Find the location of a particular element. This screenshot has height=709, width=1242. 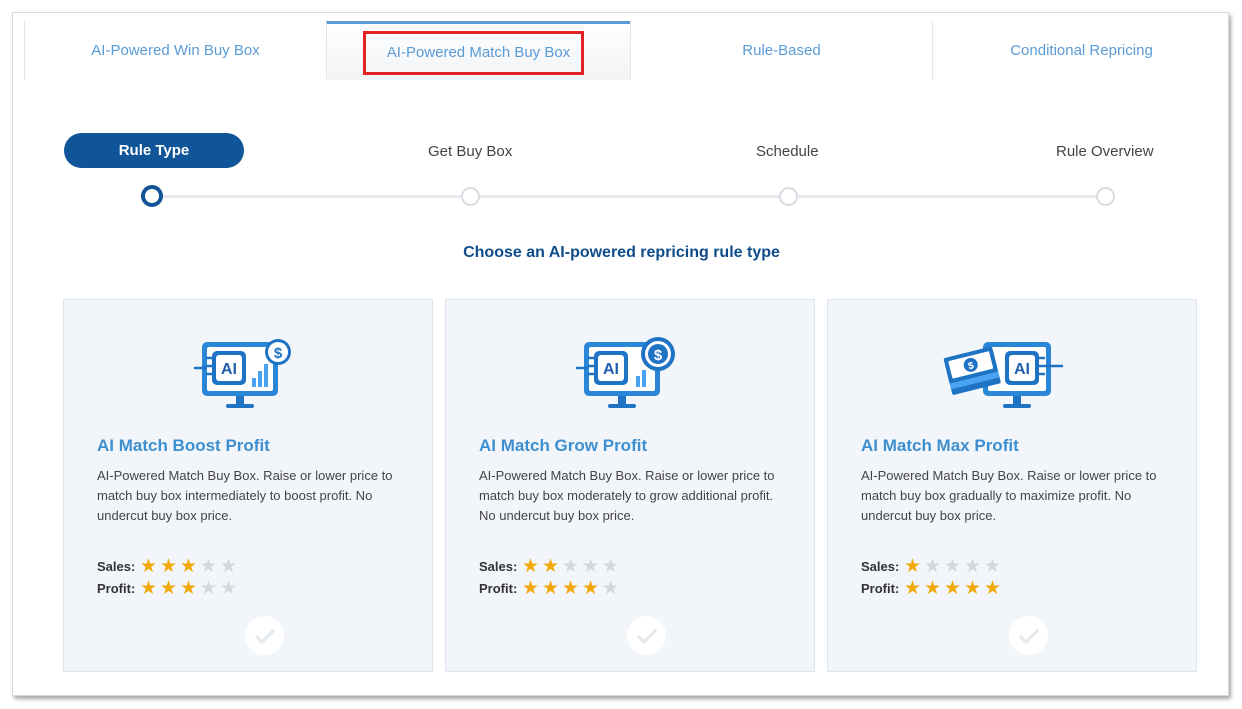

card-title: AI Match Max Profit is located at coordinates (940, 445).